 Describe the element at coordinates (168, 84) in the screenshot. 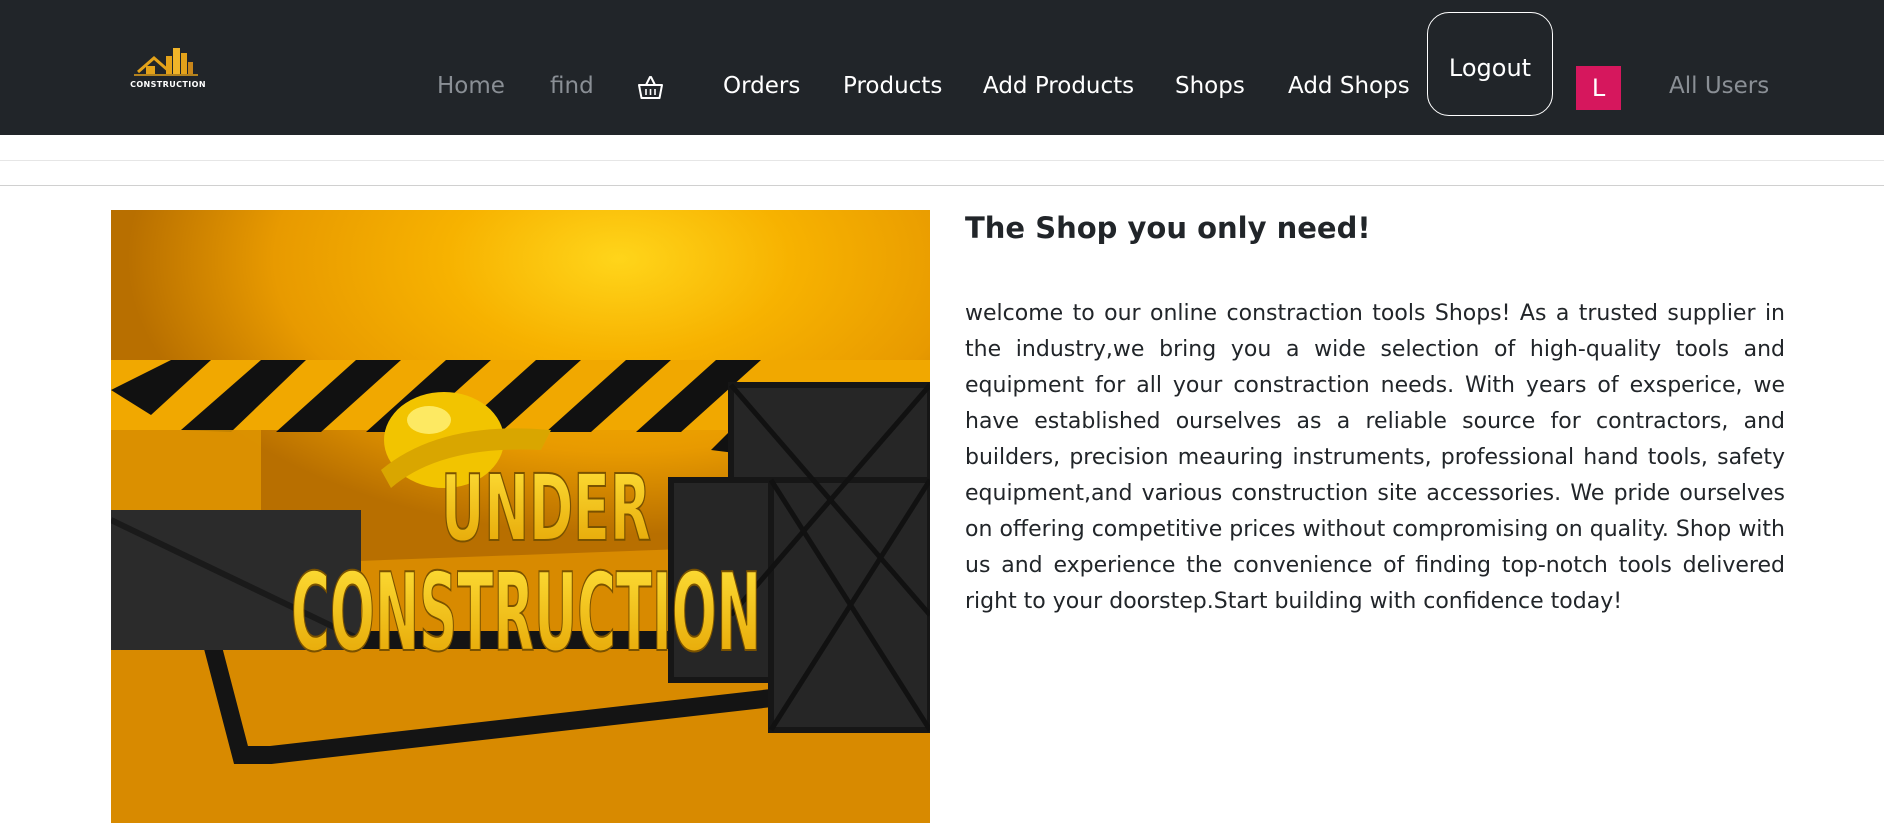

I see `logo-text: CONSTRUCTION` at that location.